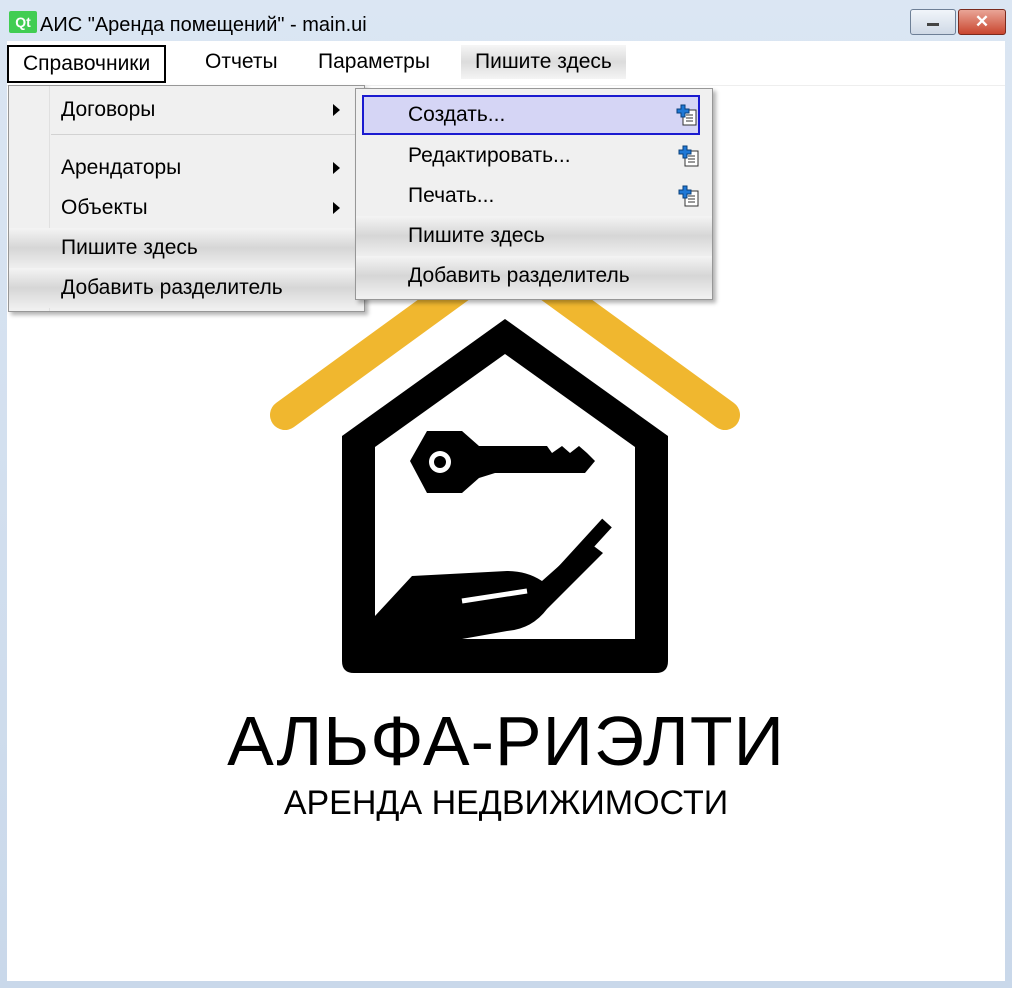 This screenshot has width=1012, height=988. What do you see at coordinates (206, 134) in the screenshot?
I see `menu-separator` at bounding box center [206, 134].